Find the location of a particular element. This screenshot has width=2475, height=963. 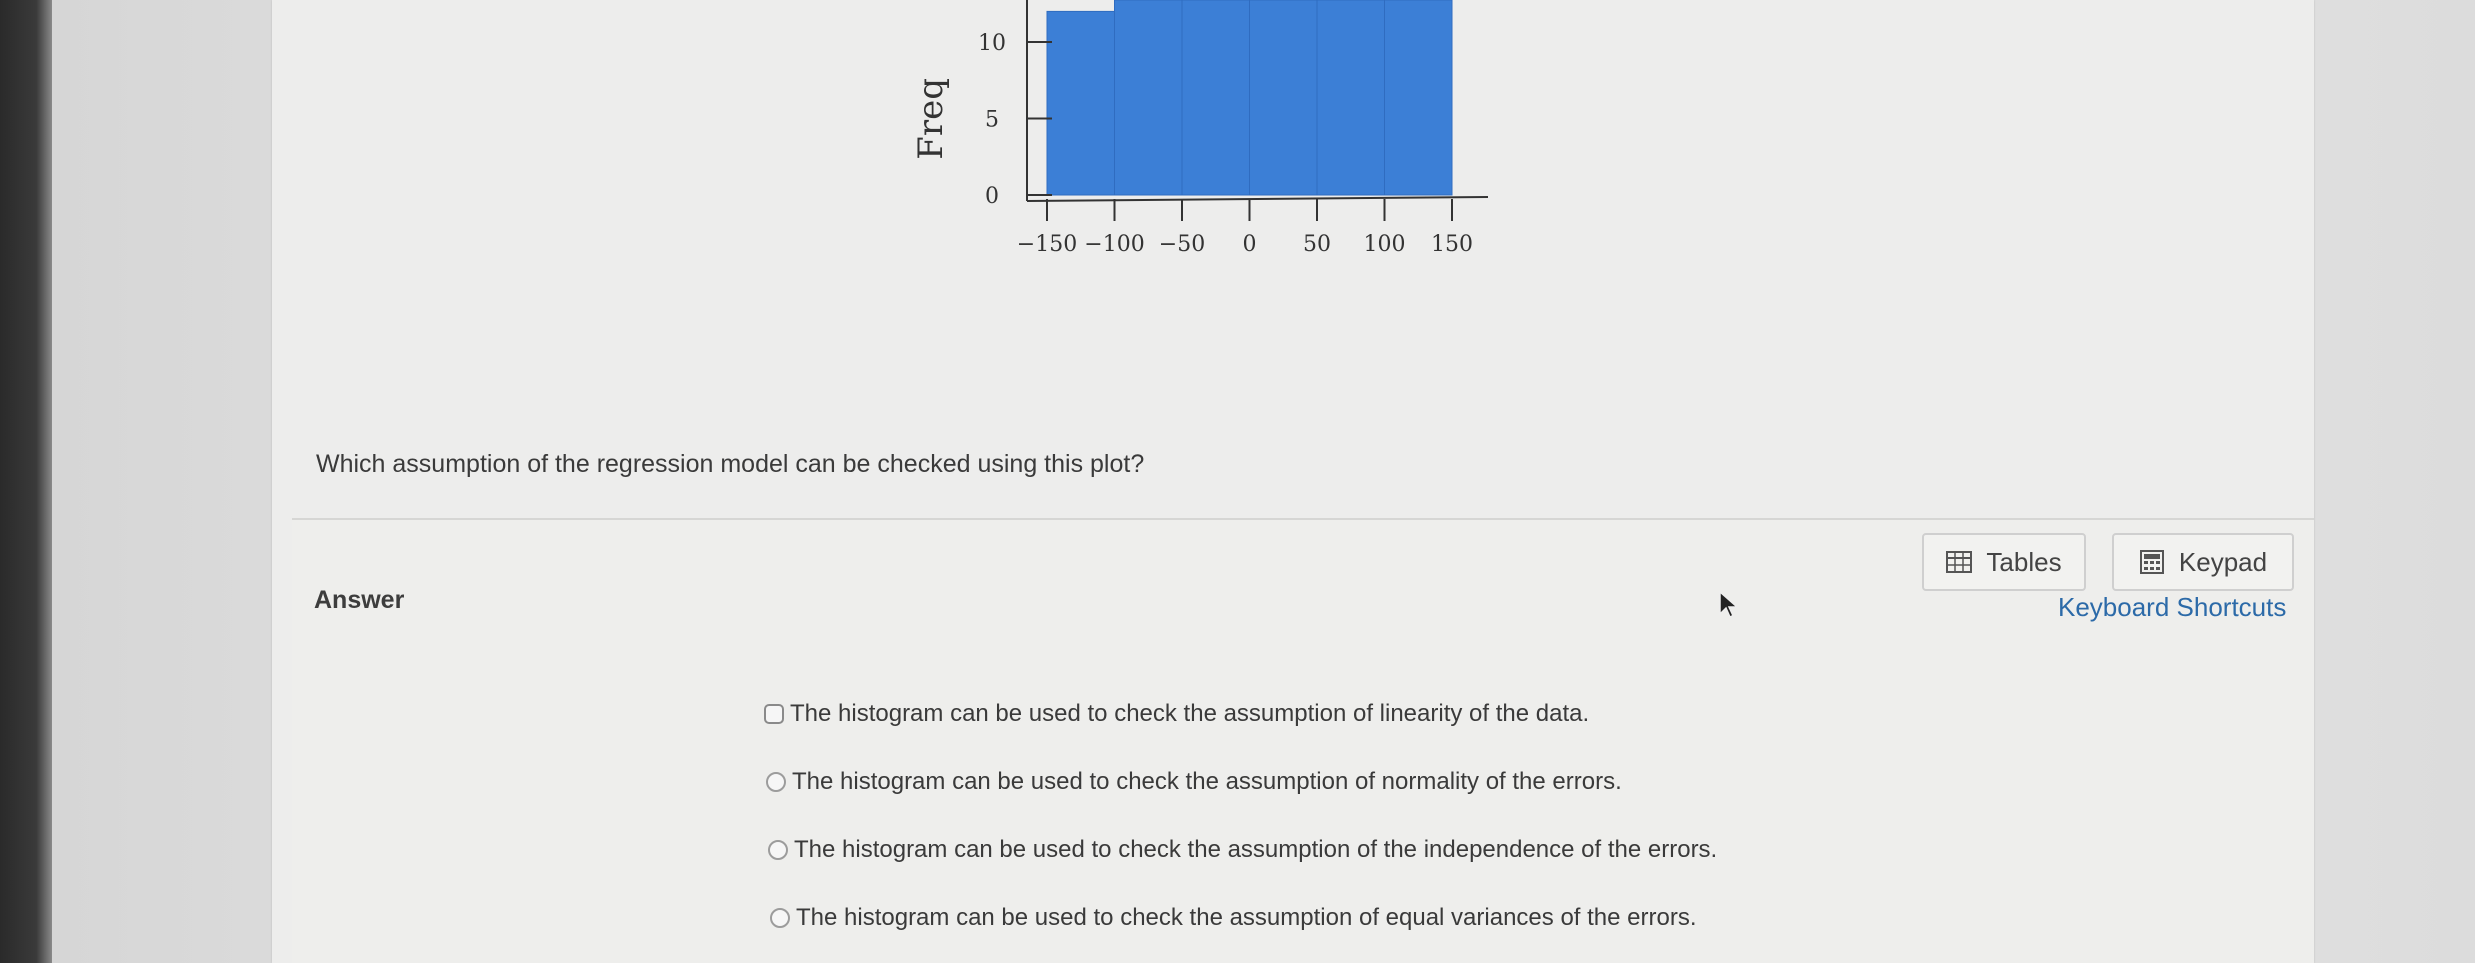

table-grid-icon is located at coordinates (1959, 562).